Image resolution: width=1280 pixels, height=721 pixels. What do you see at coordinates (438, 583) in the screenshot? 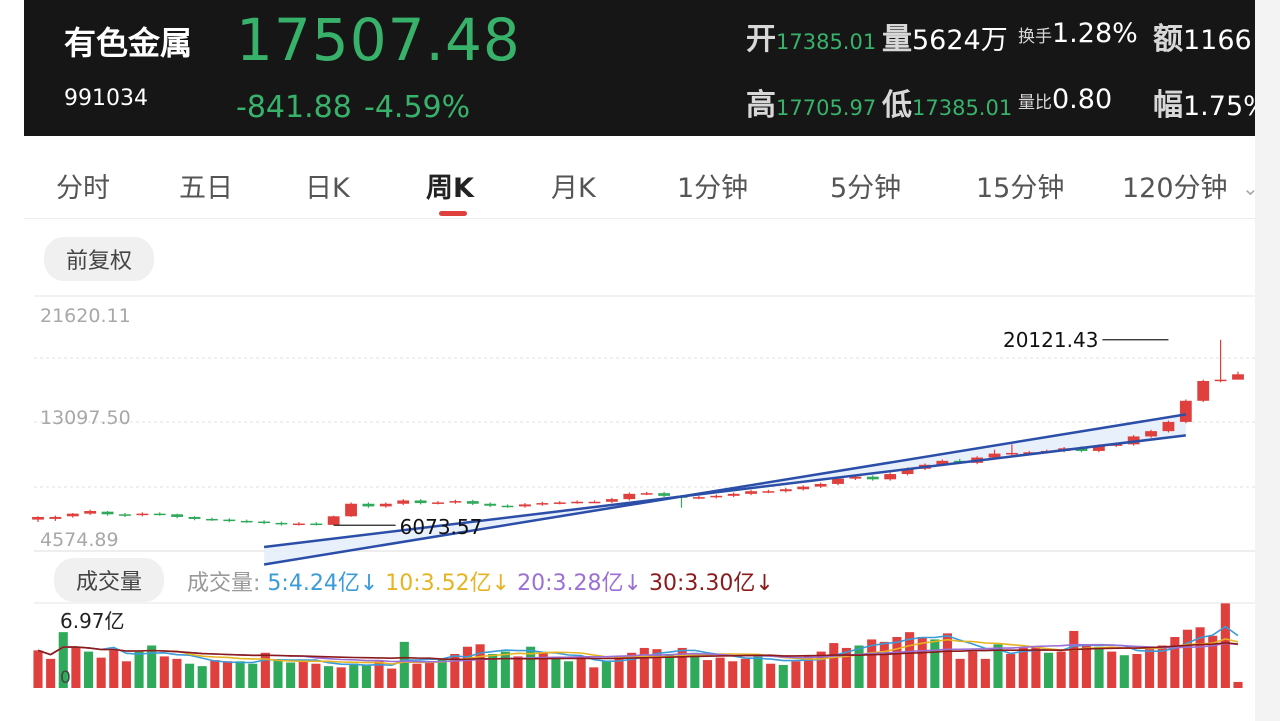
I see `ma10-value: 10:3.52亿` at bounding box center [438, 583].